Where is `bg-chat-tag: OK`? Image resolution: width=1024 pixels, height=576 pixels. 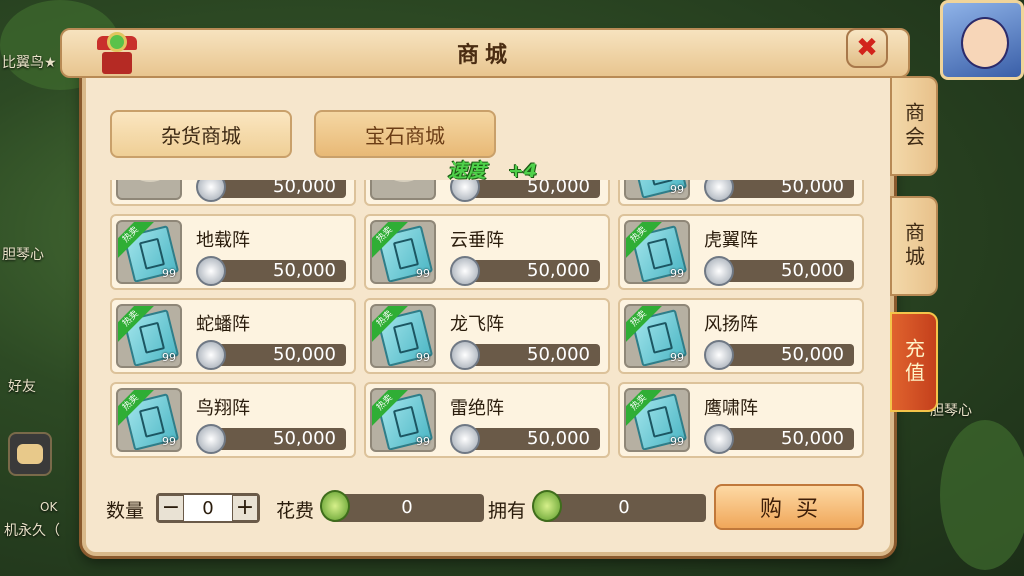 bg-chat-tag: OK is located at coordinates (49, 507).